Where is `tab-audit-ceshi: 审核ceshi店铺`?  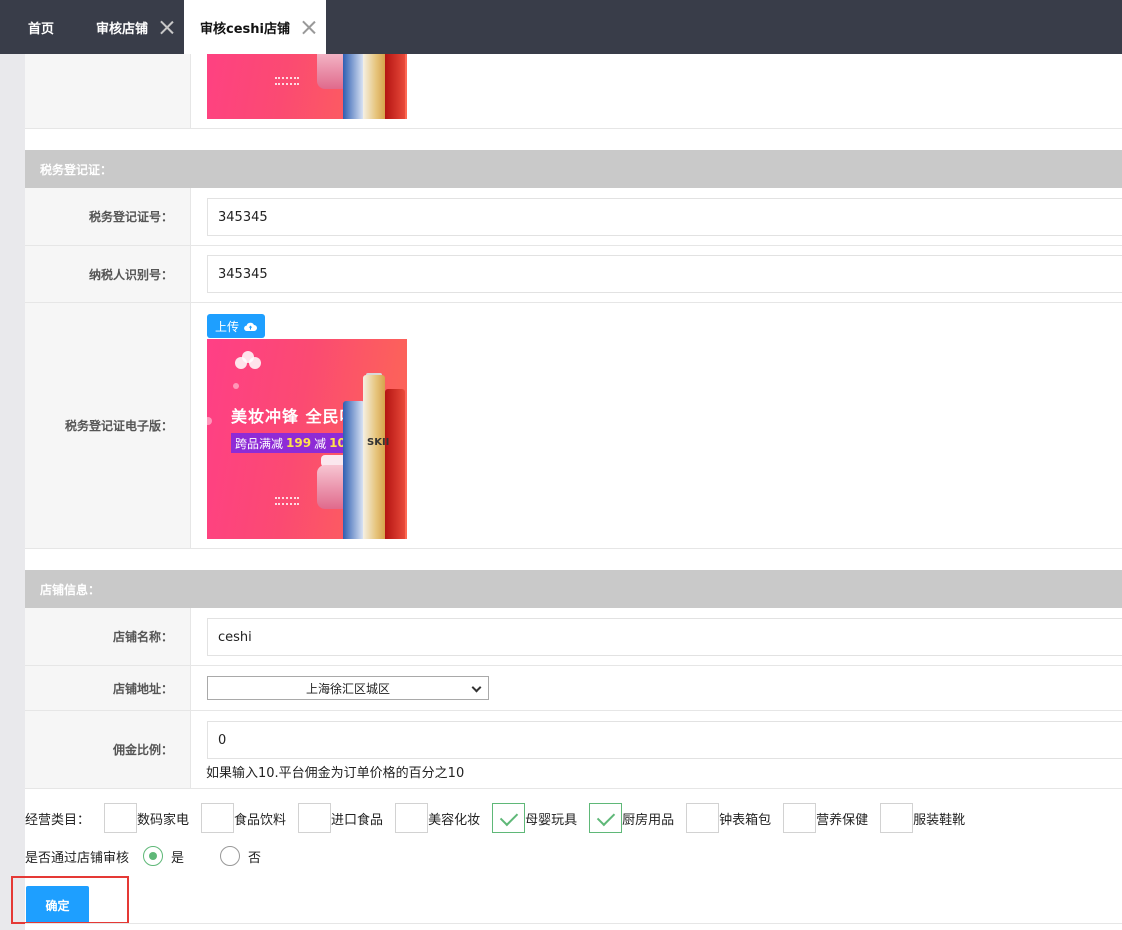 tab-audit-ceshi: 审核ceshi店铺 is located at coordinates (255, 27).